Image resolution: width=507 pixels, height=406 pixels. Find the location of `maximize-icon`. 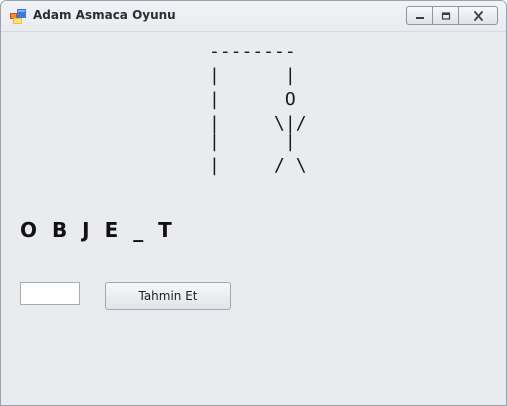

maximize-icon is located at coordinates (445, 15).